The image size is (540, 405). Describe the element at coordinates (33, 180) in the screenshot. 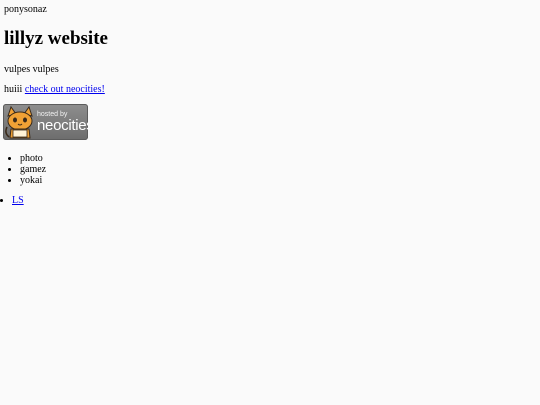

I see `nav-item-yokai: yokai` at that location.